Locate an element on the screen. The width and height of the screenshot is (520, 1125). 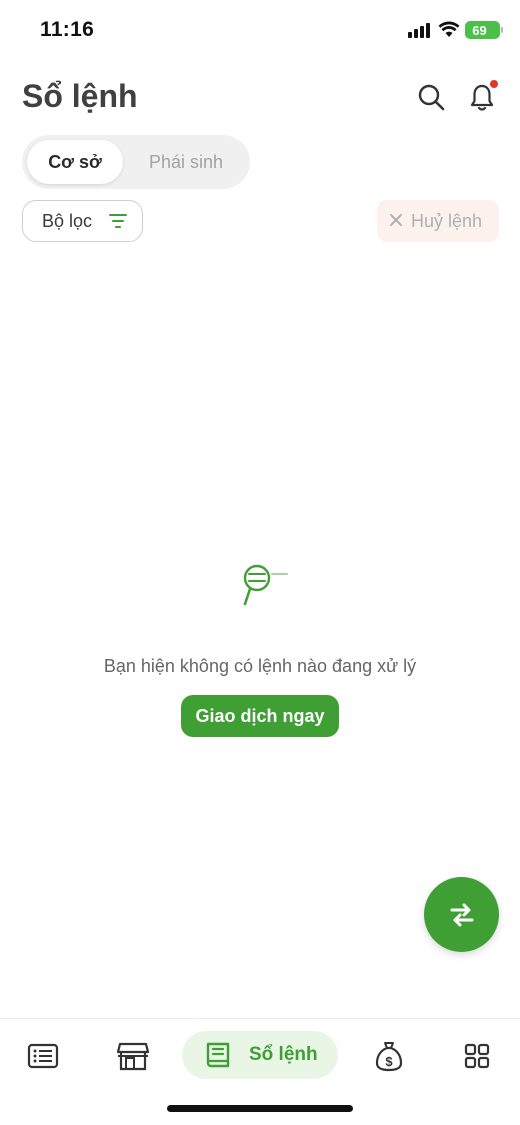
battery-indicator: 69 is located at coordinates (484, 30).